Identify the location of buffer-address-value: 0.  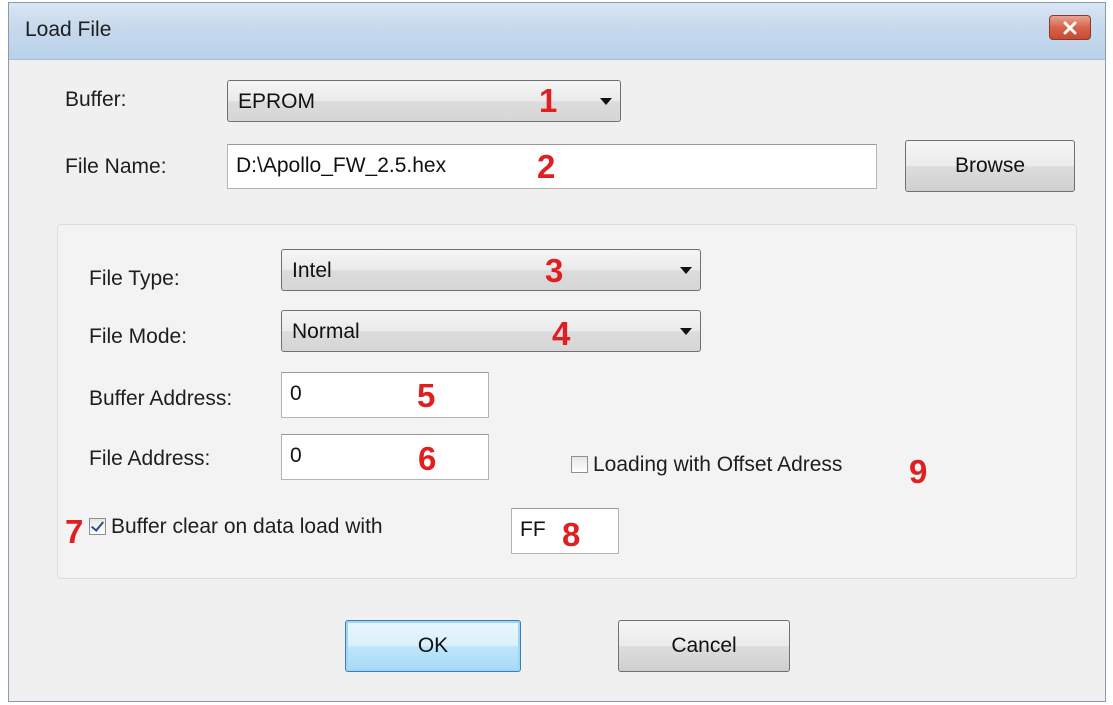
(296, 393).